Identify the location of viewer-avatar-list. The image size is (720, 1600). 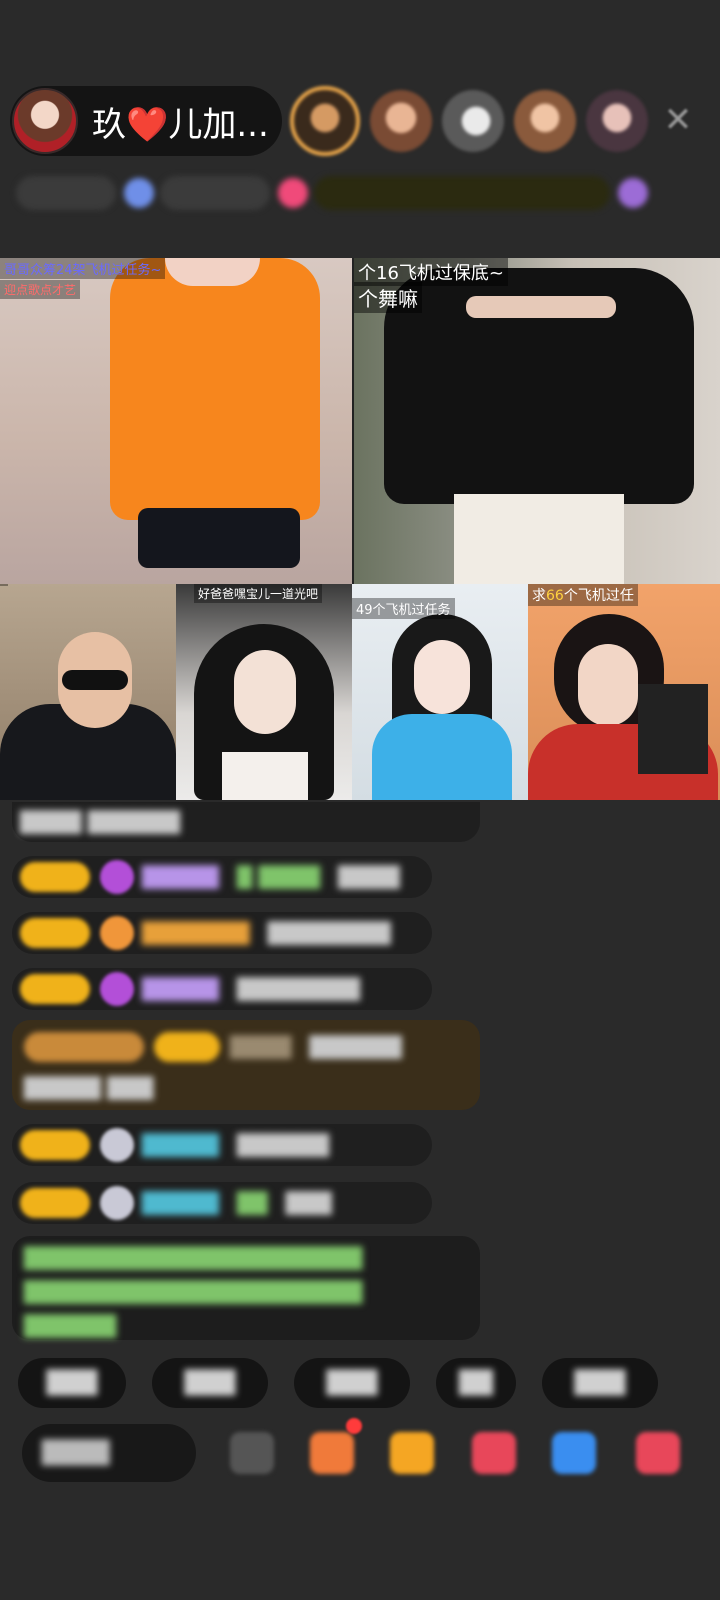
(474, 121).